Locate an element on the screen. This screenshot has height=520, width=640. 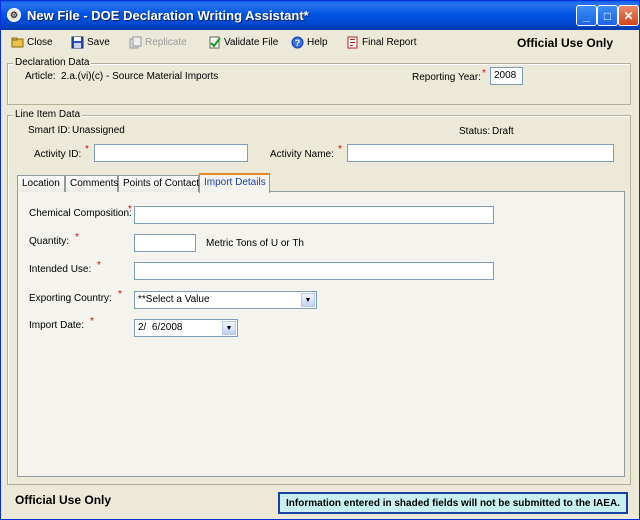
intended-use-field is located at coordinates (314, 271).